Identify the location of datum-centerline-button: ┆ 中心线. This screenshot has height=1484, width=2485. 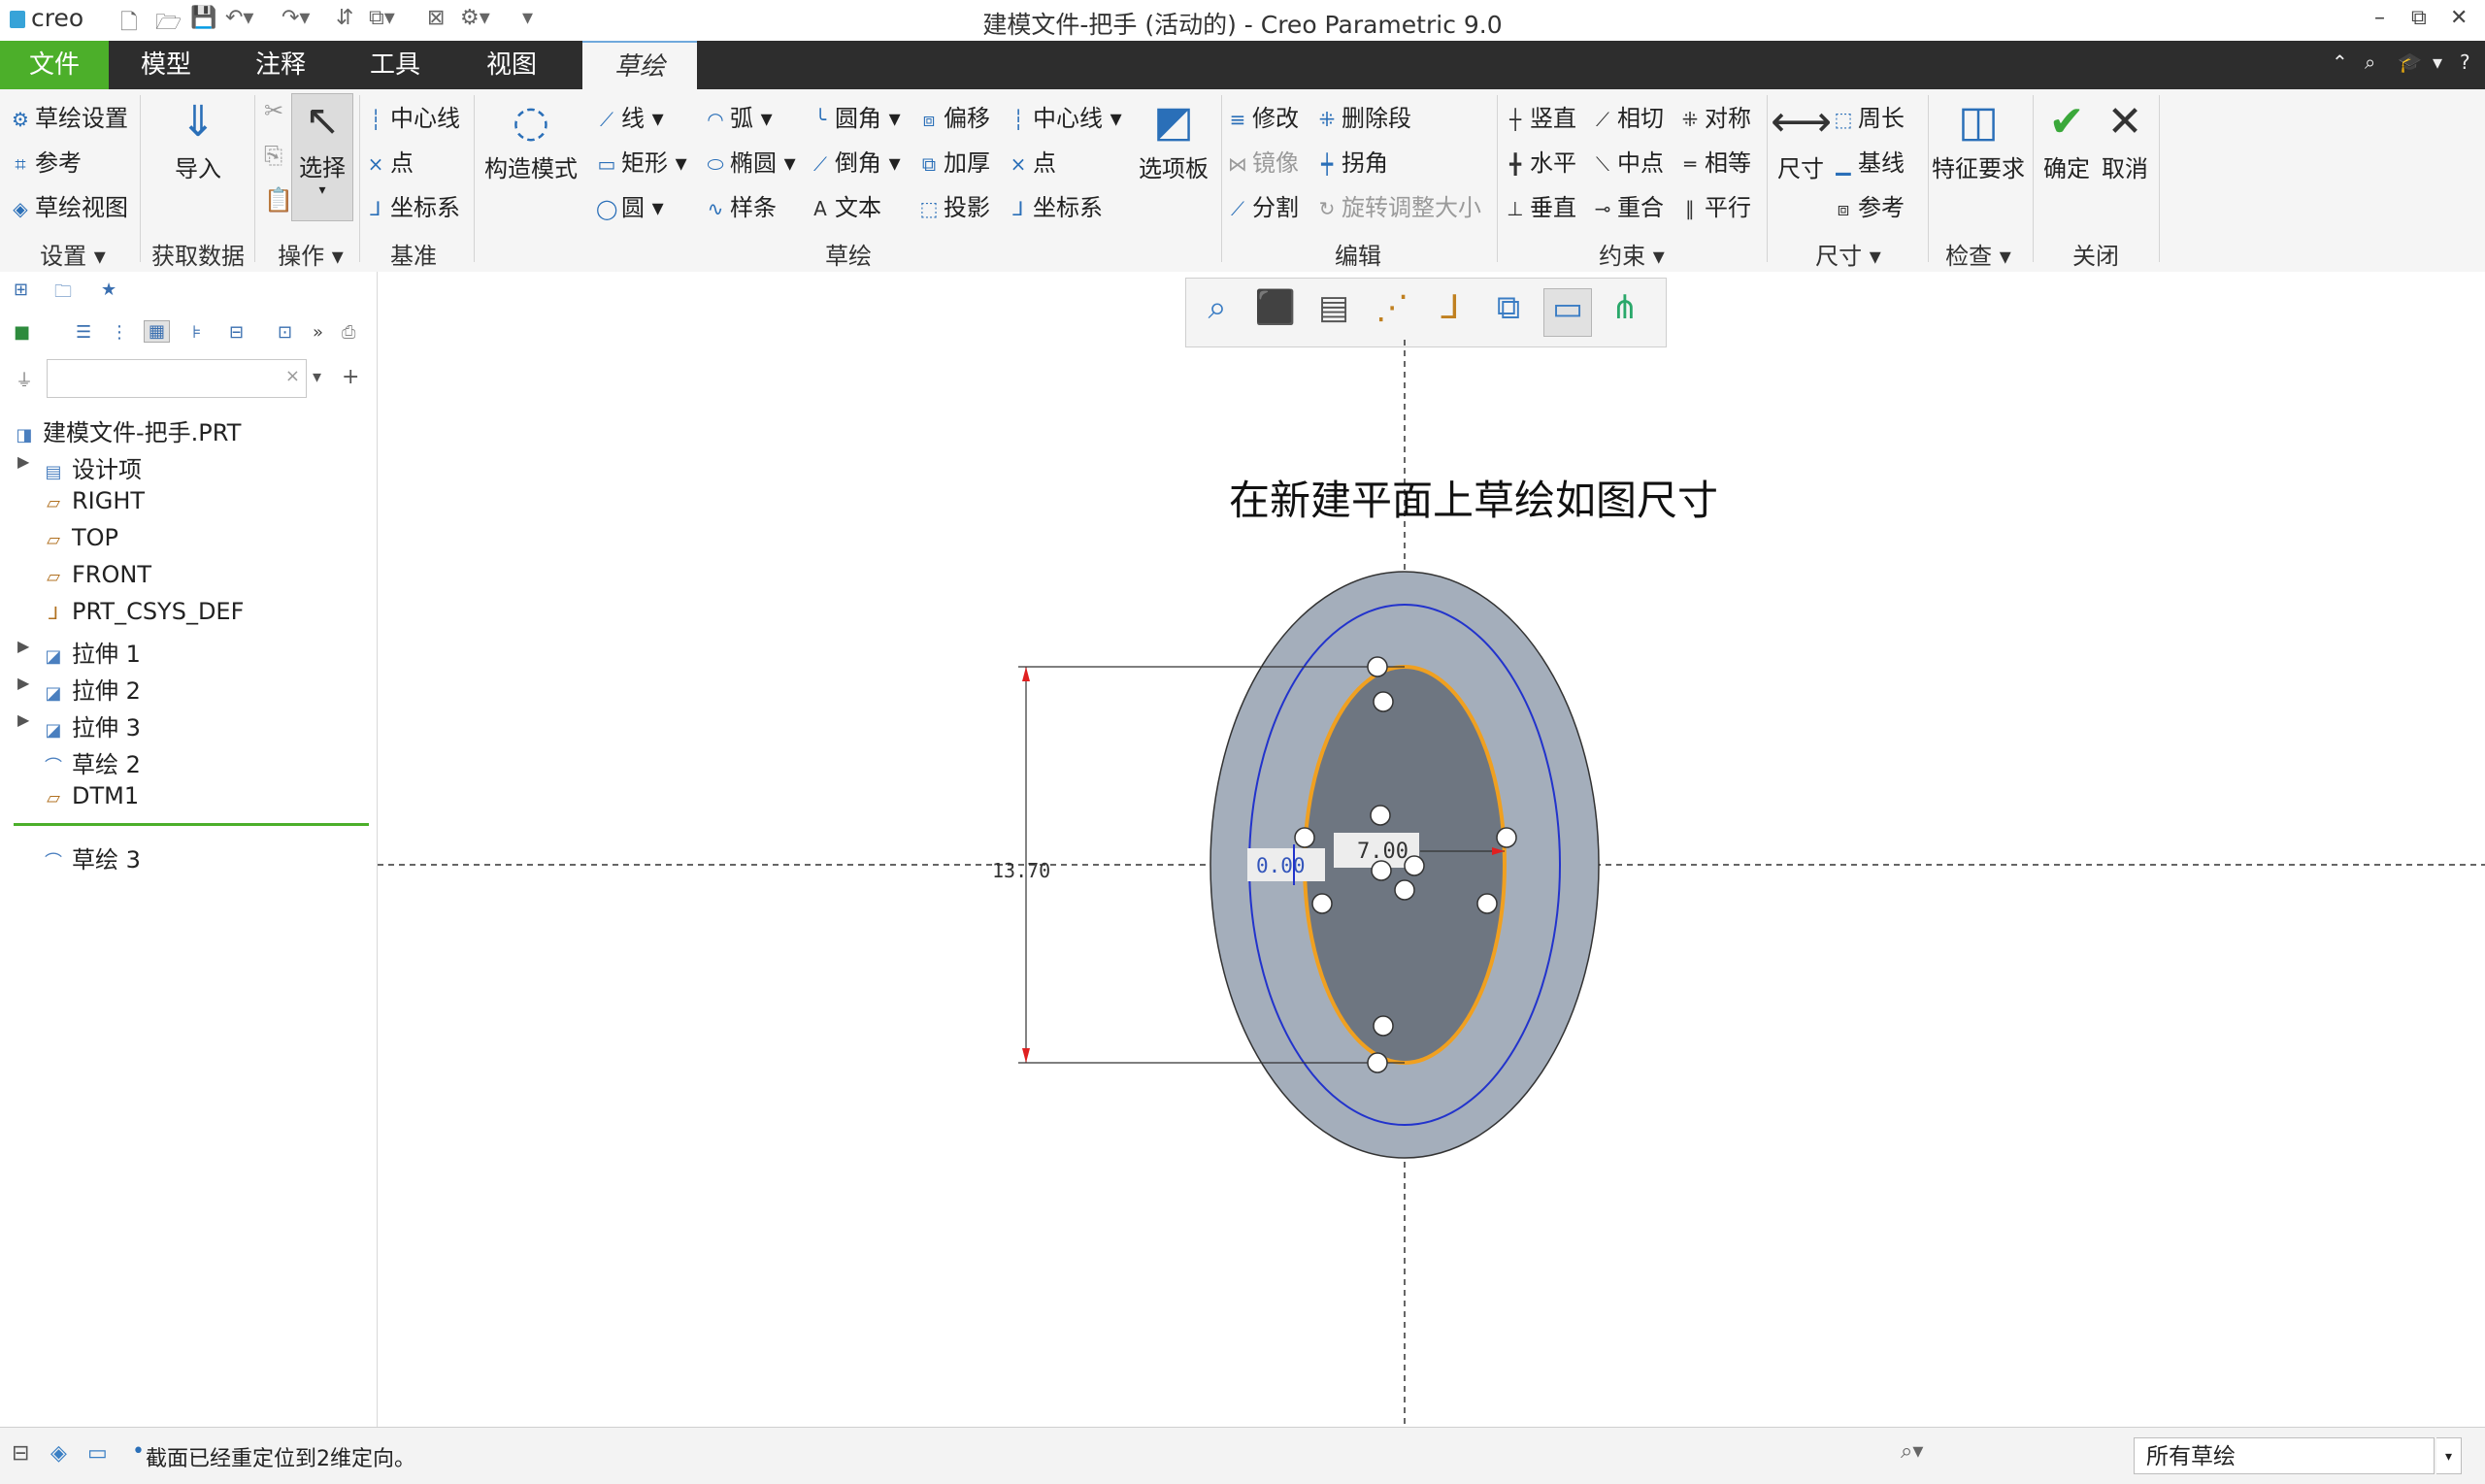
(412, 116).